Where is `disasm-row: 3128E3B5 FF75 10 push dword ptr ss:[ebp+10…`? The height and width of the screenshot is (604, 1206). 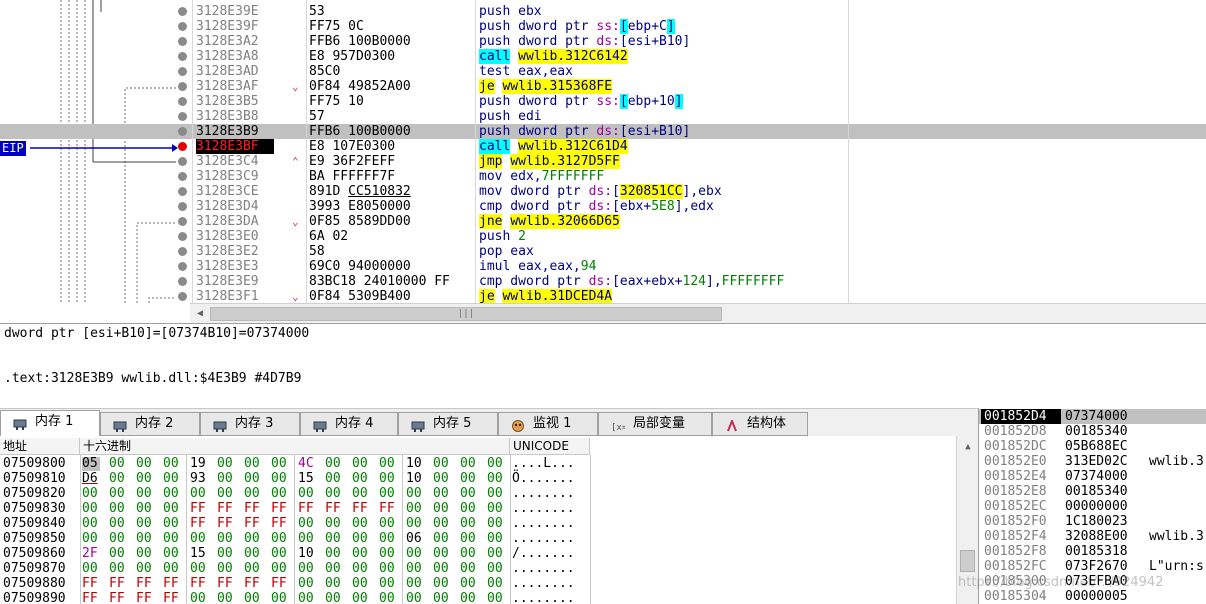 disasm-row: 3128E3B5 FF75 10 push dword ptr ss:[ebp+10… is located at coordinates (603, 101).